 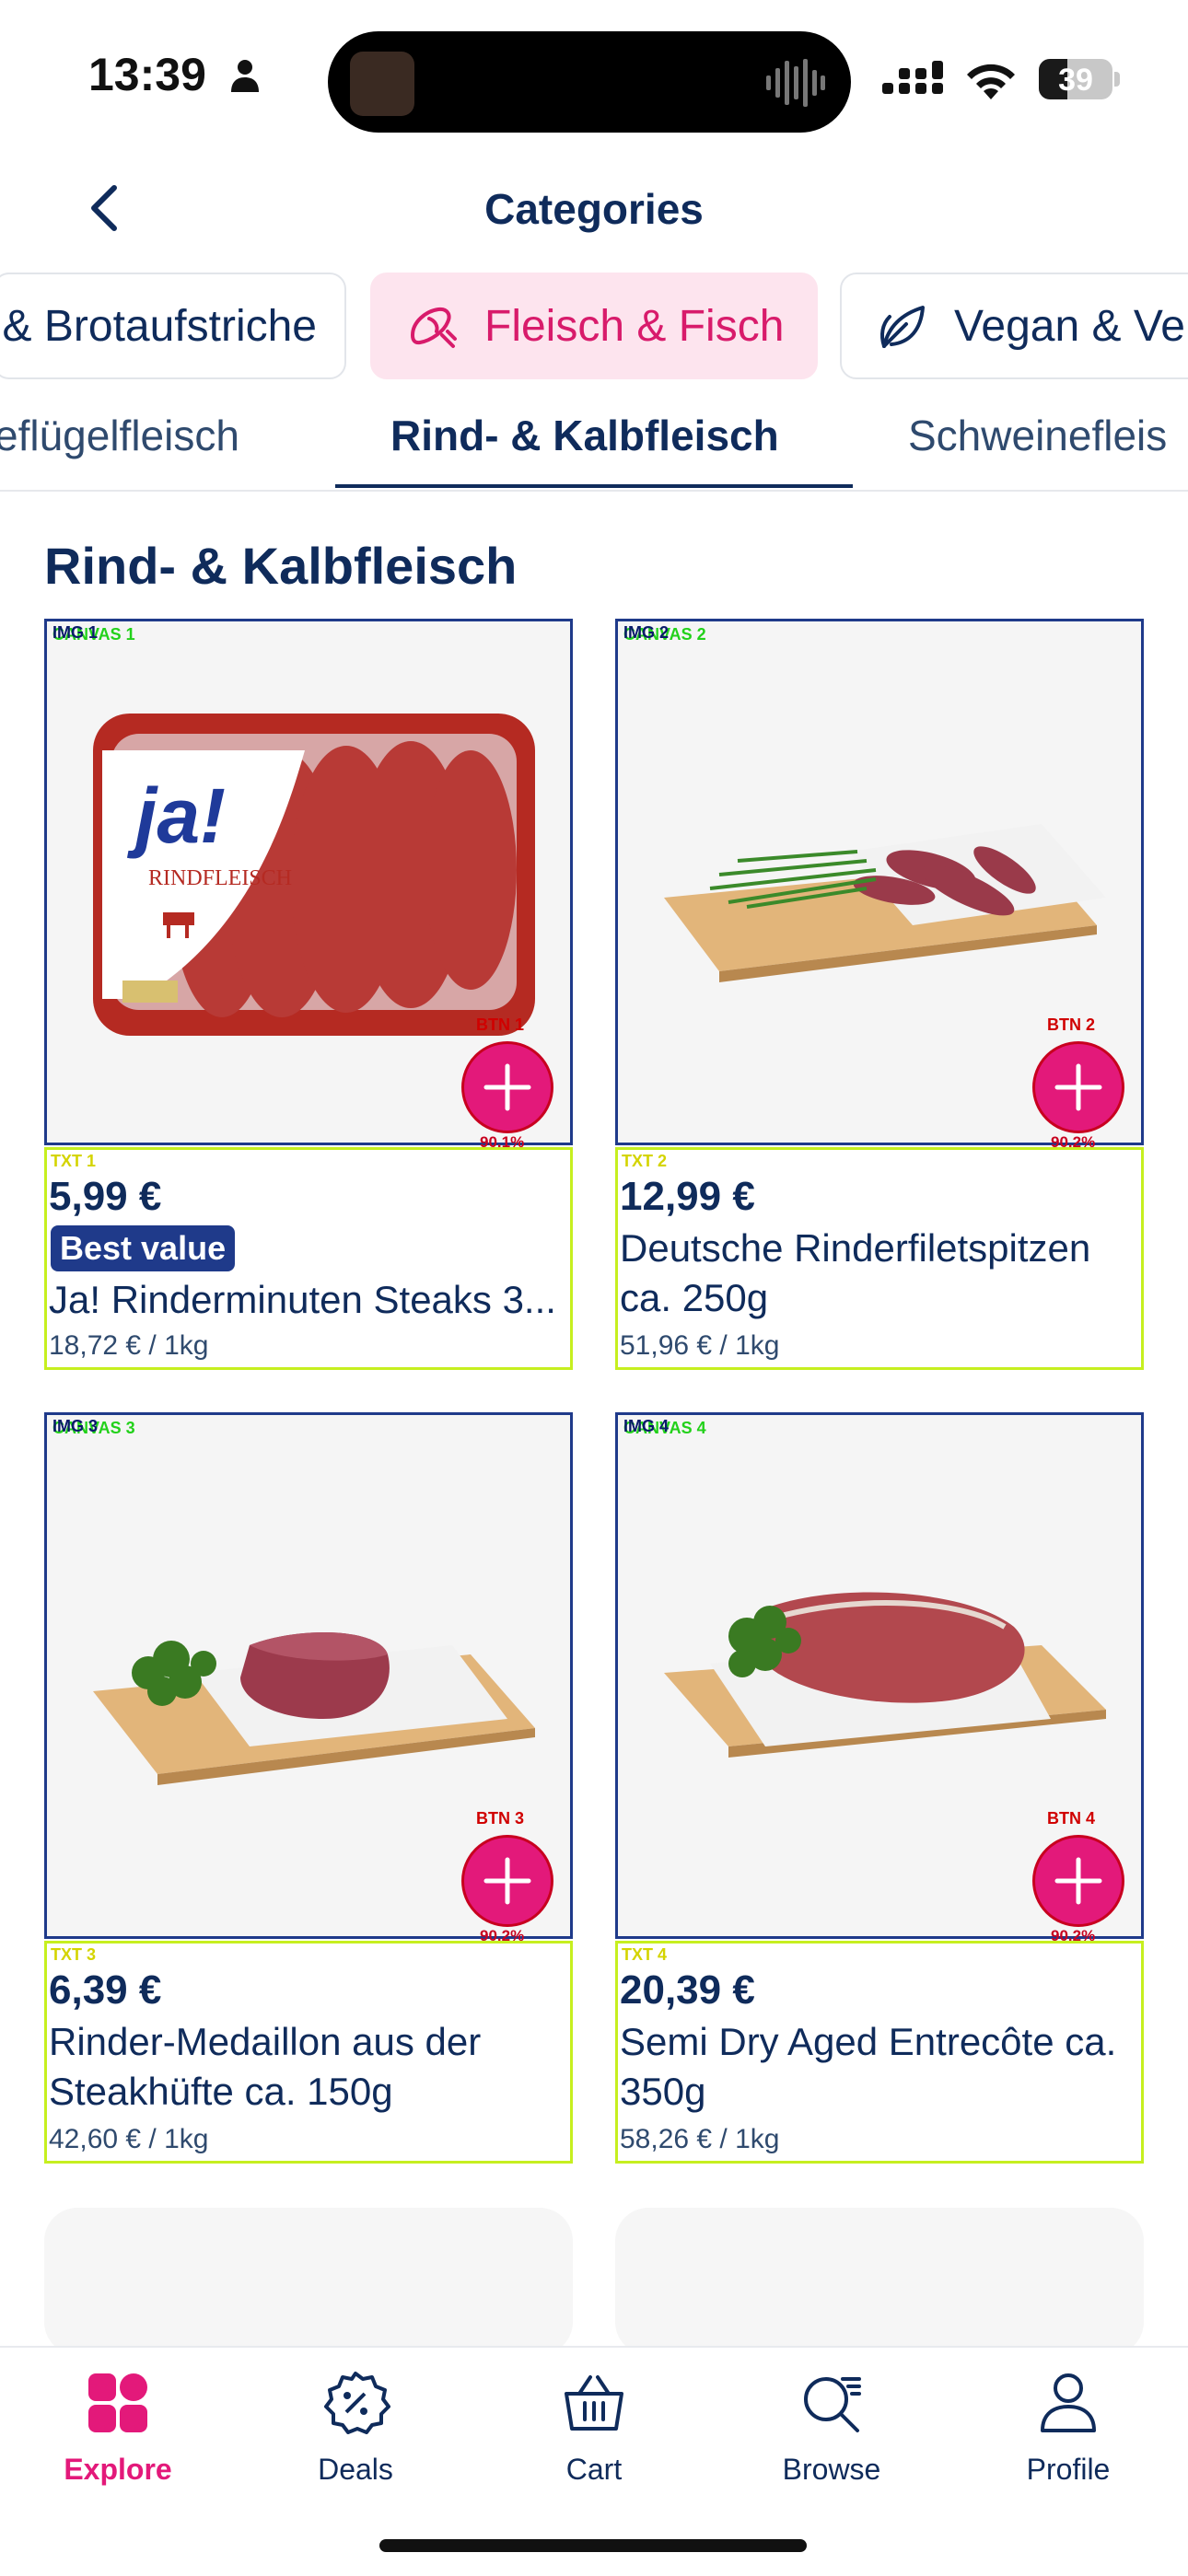 I want to click on unit-price: 42,60 € / 1kg, so click(x=129, y=2139).